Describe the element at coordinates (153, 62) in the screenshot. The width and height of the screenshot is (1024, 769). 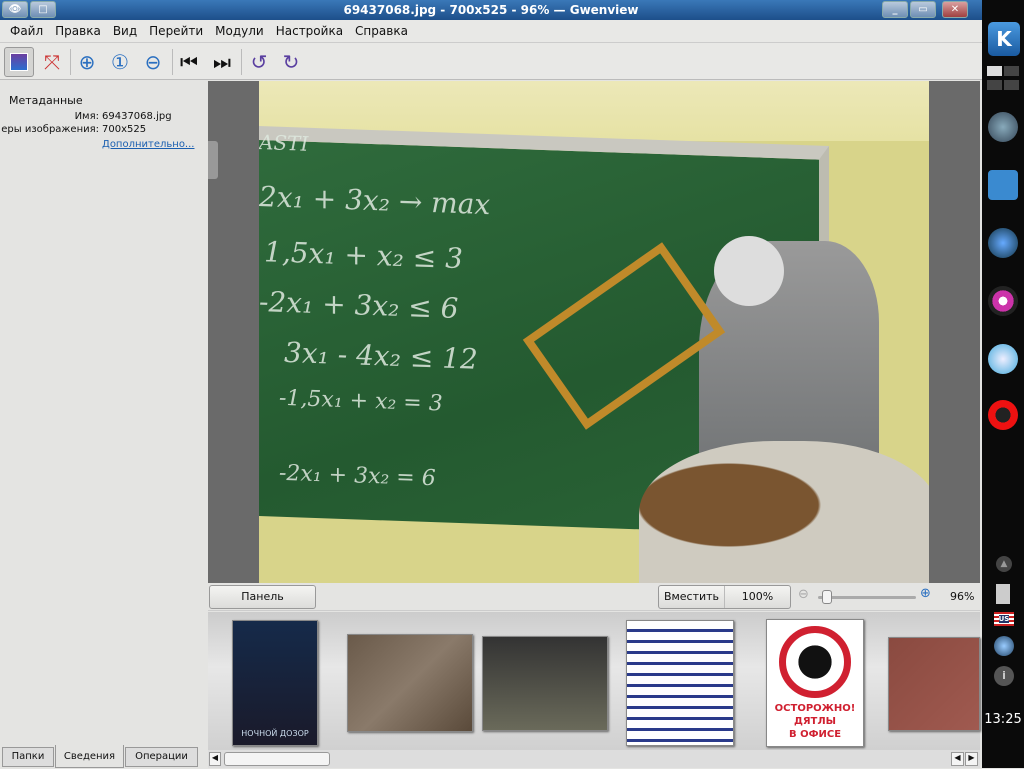
I see `zoom-out-icon: ⊖` at that location.